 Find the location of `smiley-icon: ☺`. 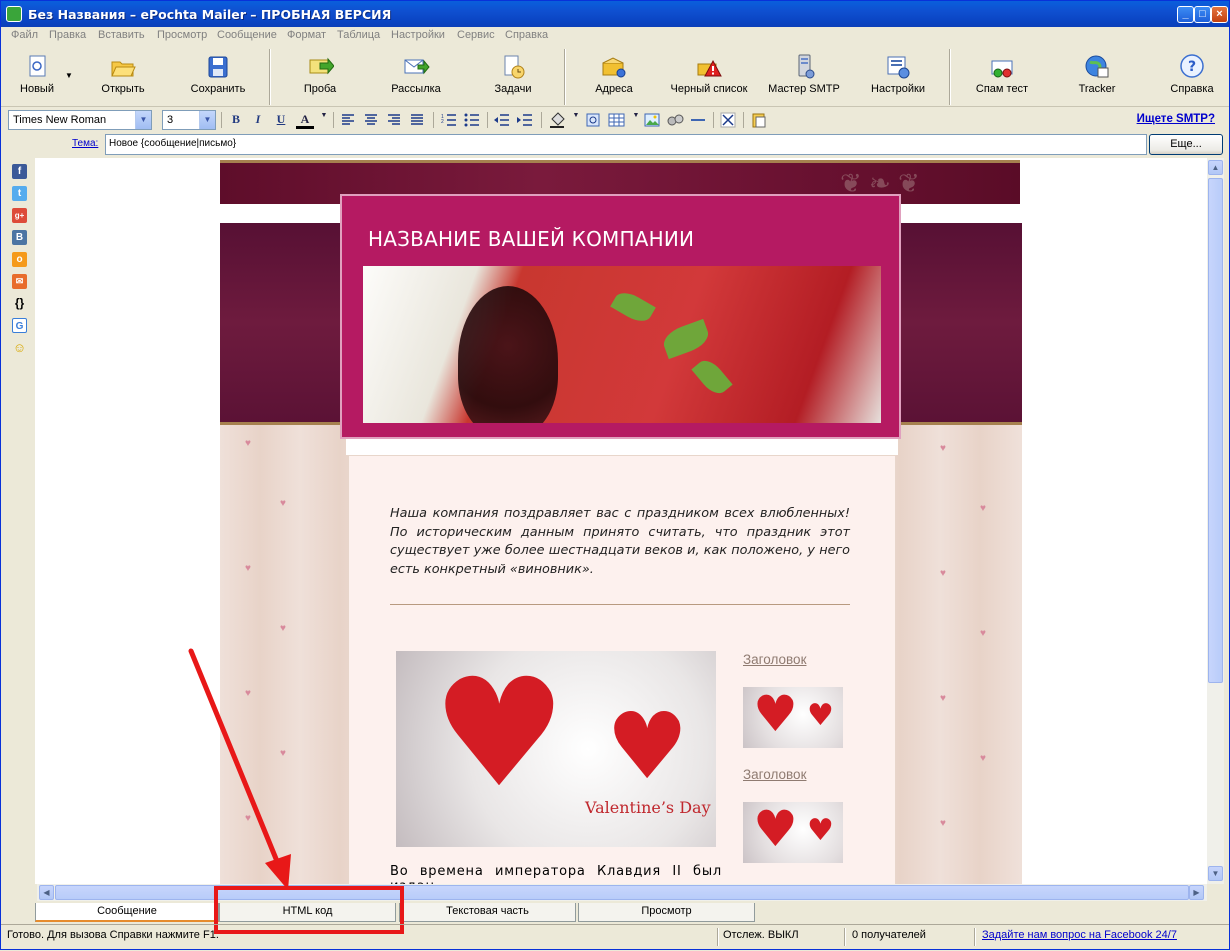

smiley-icon: ☺ is located at coordinates (19, 347).